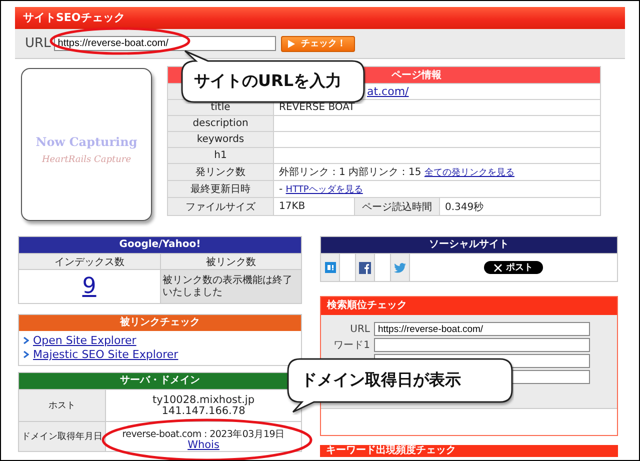  Describe the element at coordinates (221, 172) in the screenshot. I see `row-label: 発リンク数` at that location.